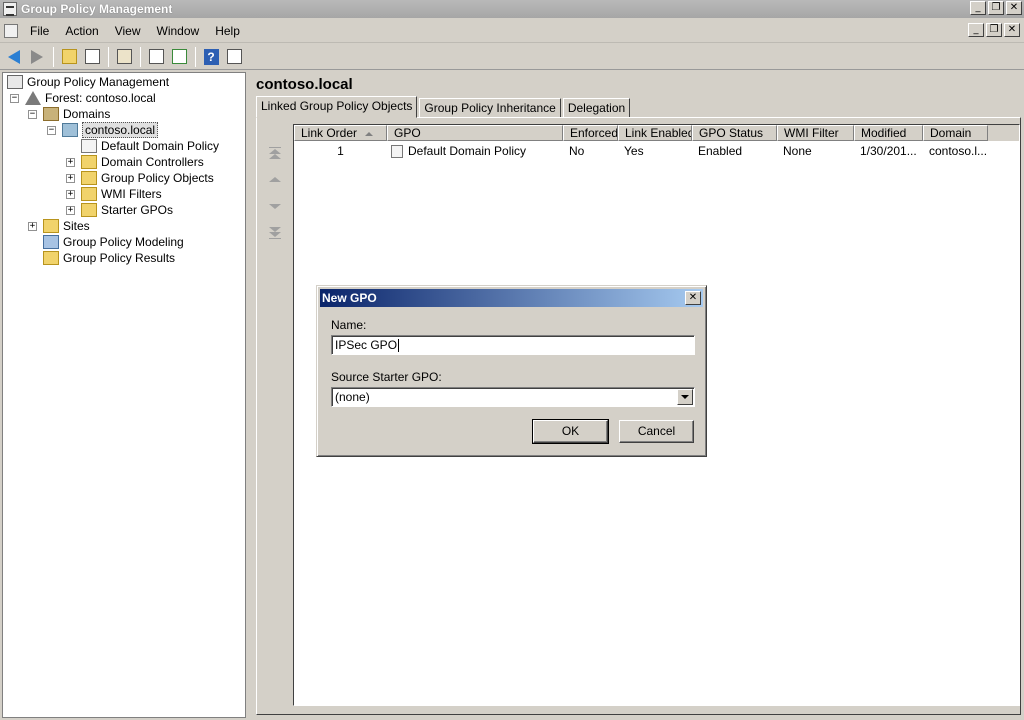 The height and width of the screenshot is (720, 1024). What do you see at coordinates (577, 151) in the screenshot?
I see `cell-enforced: No` at bounding box center [577, 151].